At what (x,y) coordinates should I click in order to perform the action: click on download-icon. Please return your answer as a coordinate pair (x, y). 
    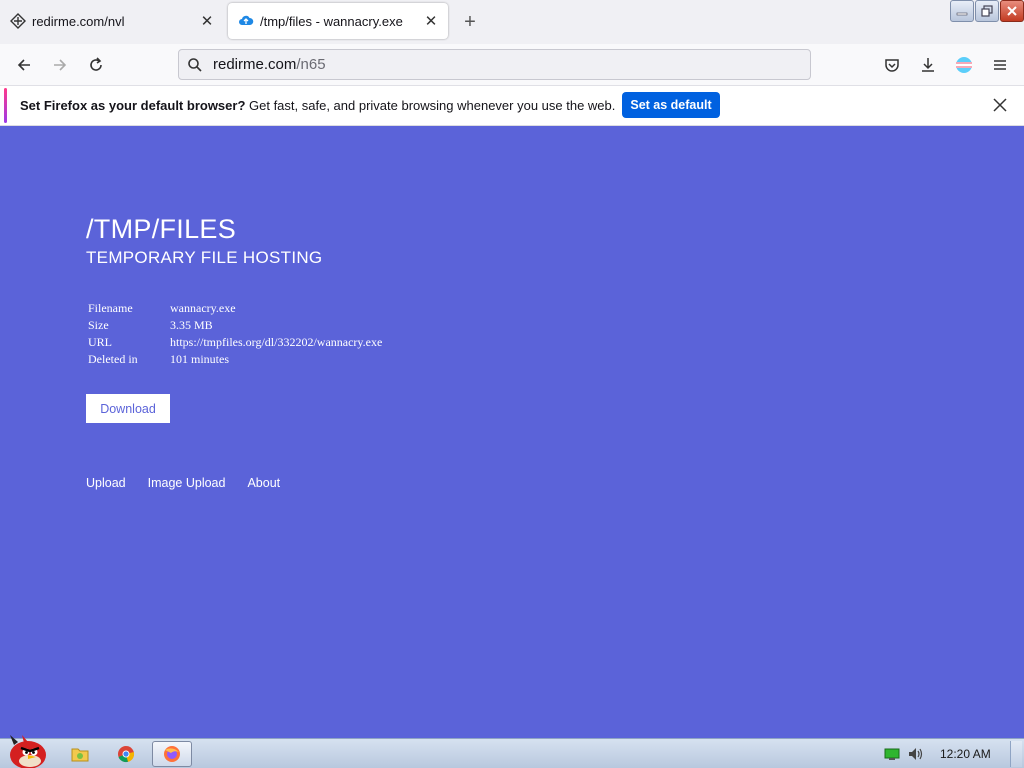
    Looking at the image, I should click on (928, 65).